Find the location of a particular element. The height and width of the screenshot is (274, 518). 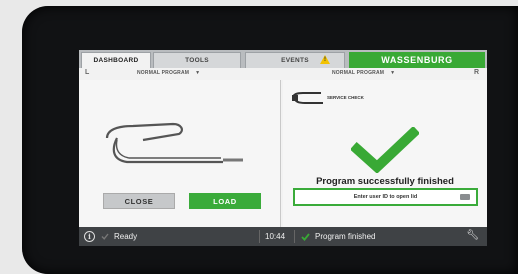

brand-logo: WASSENBURG is located at coordinates (417, 60).